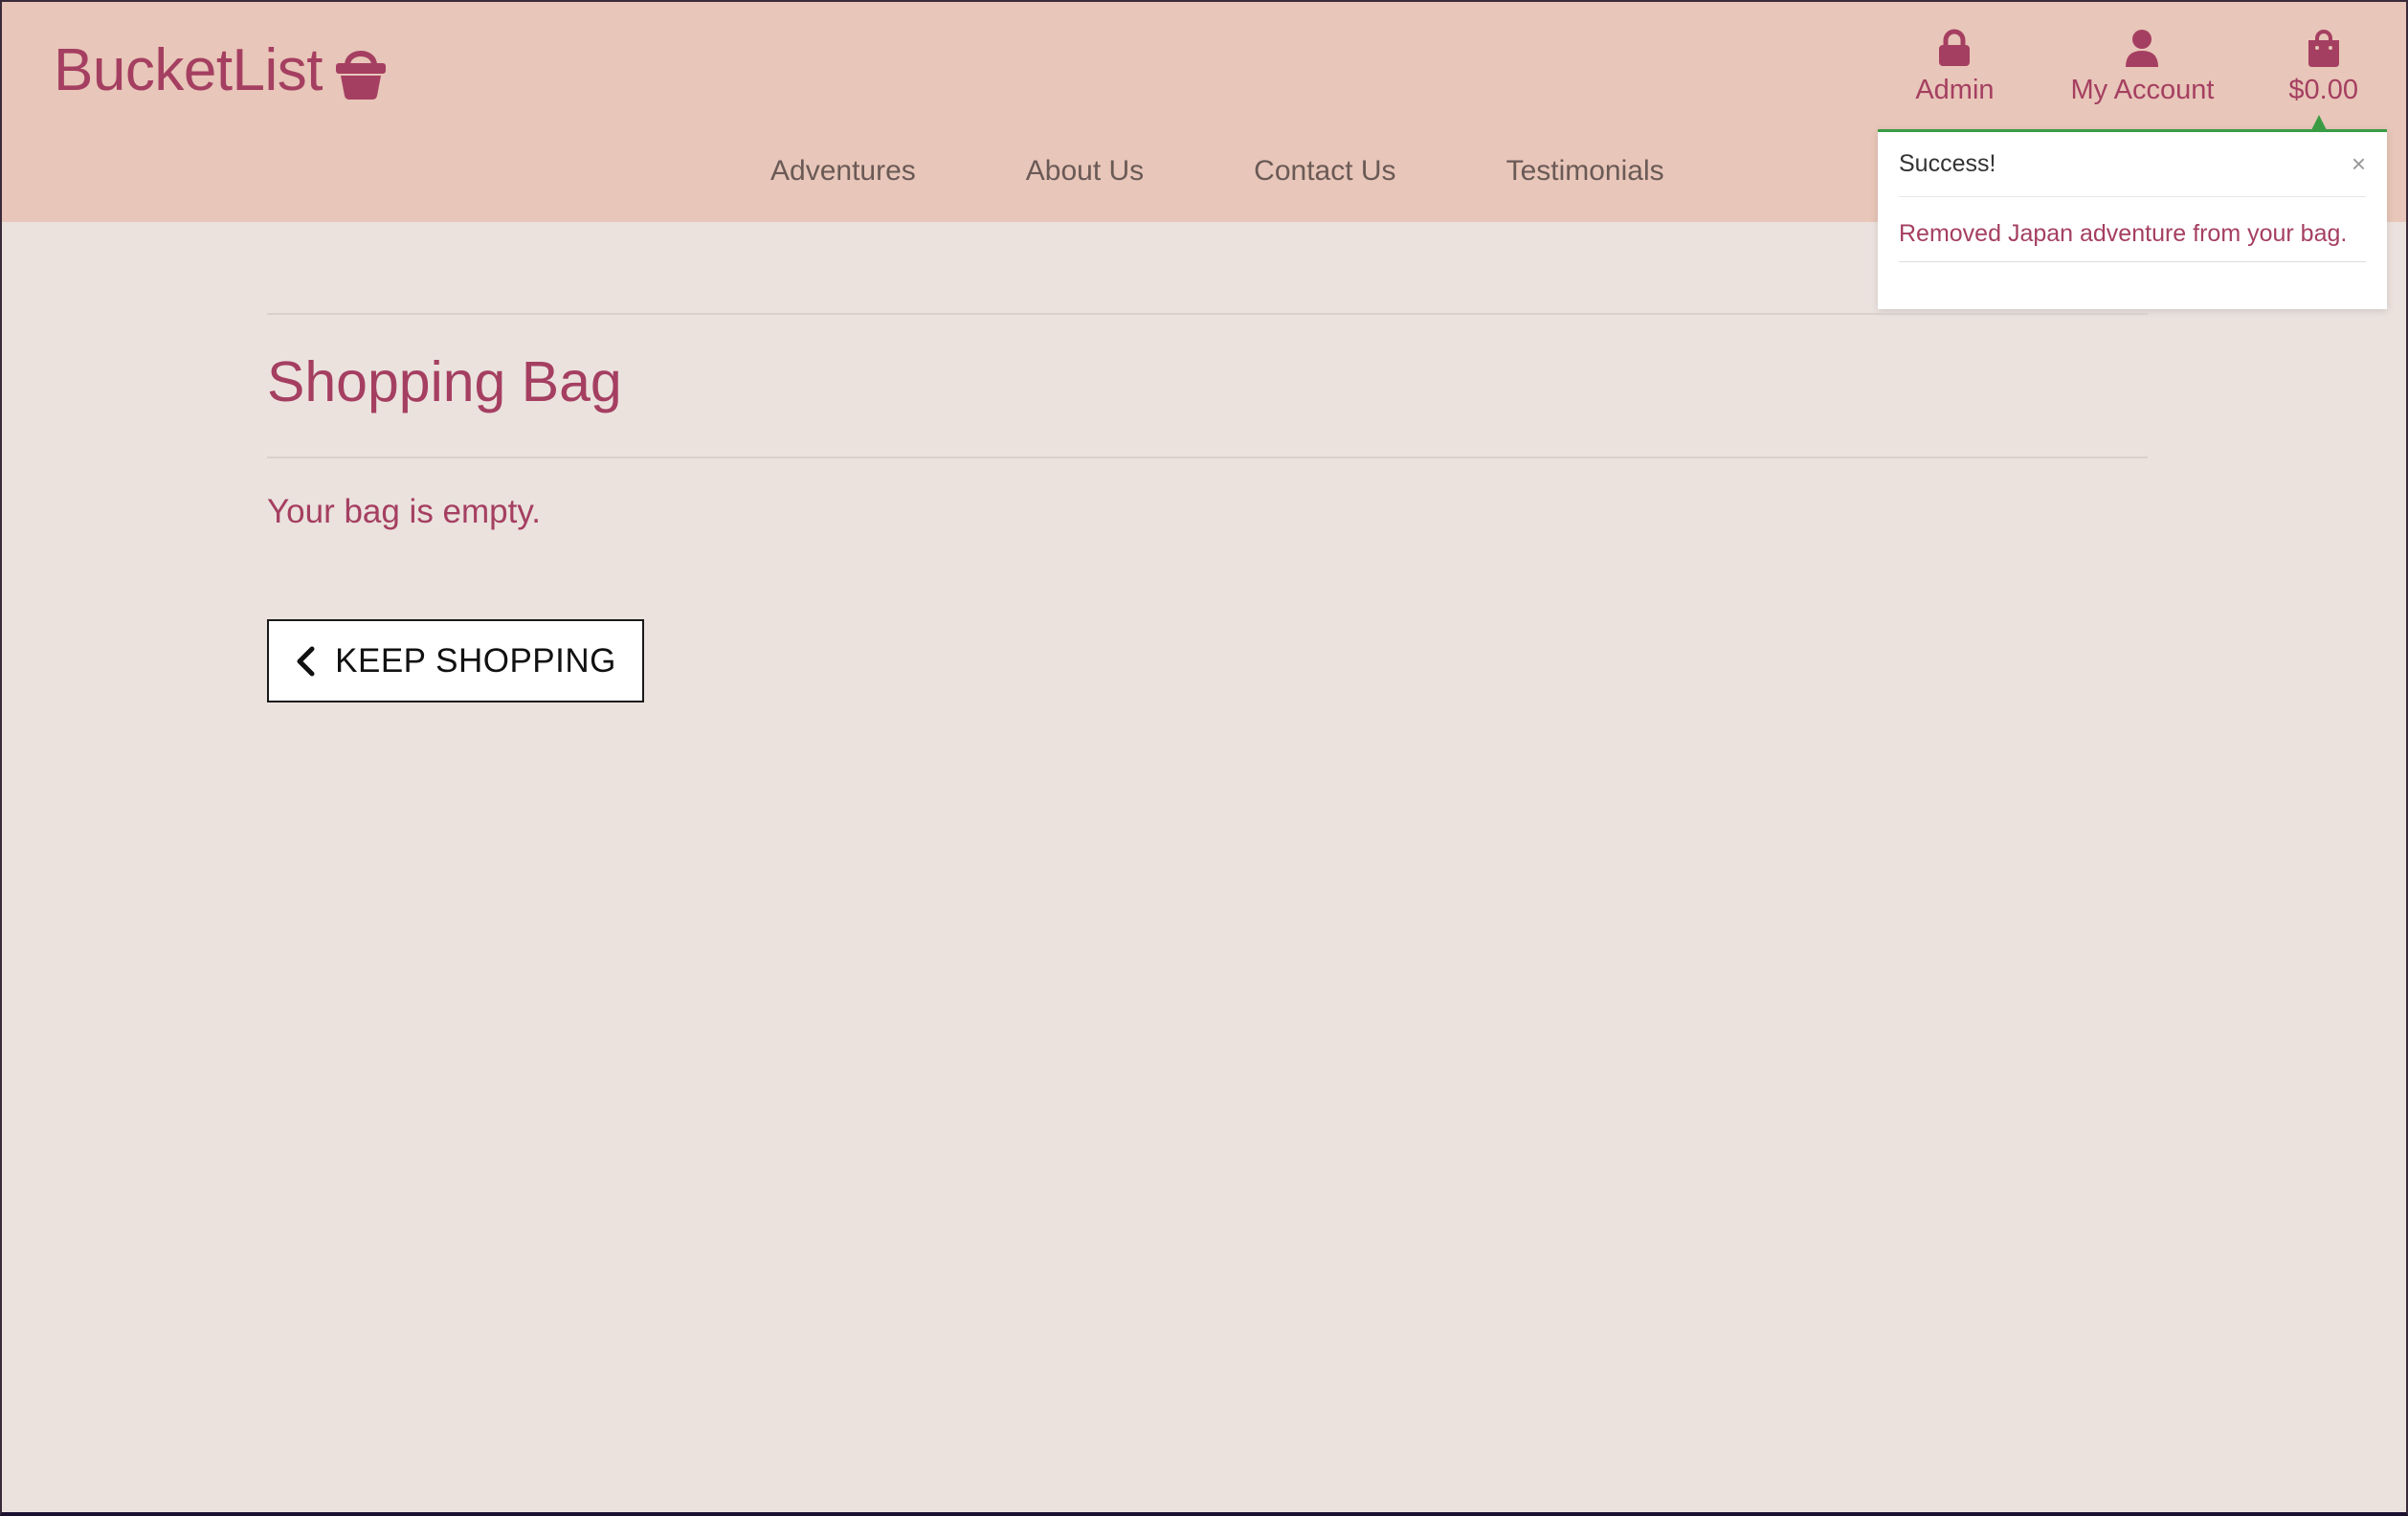 This screenshot has height=1516, width=2408. Describe the element at coordinates (2359, 164) in the screenshot. I see `close-icon: ×` at that location.